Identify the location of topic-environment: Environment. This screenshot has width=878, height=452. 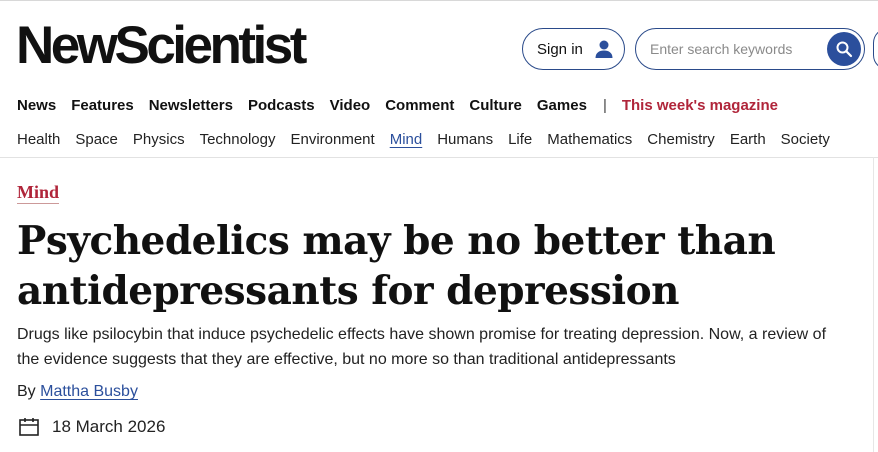
(332, 139).